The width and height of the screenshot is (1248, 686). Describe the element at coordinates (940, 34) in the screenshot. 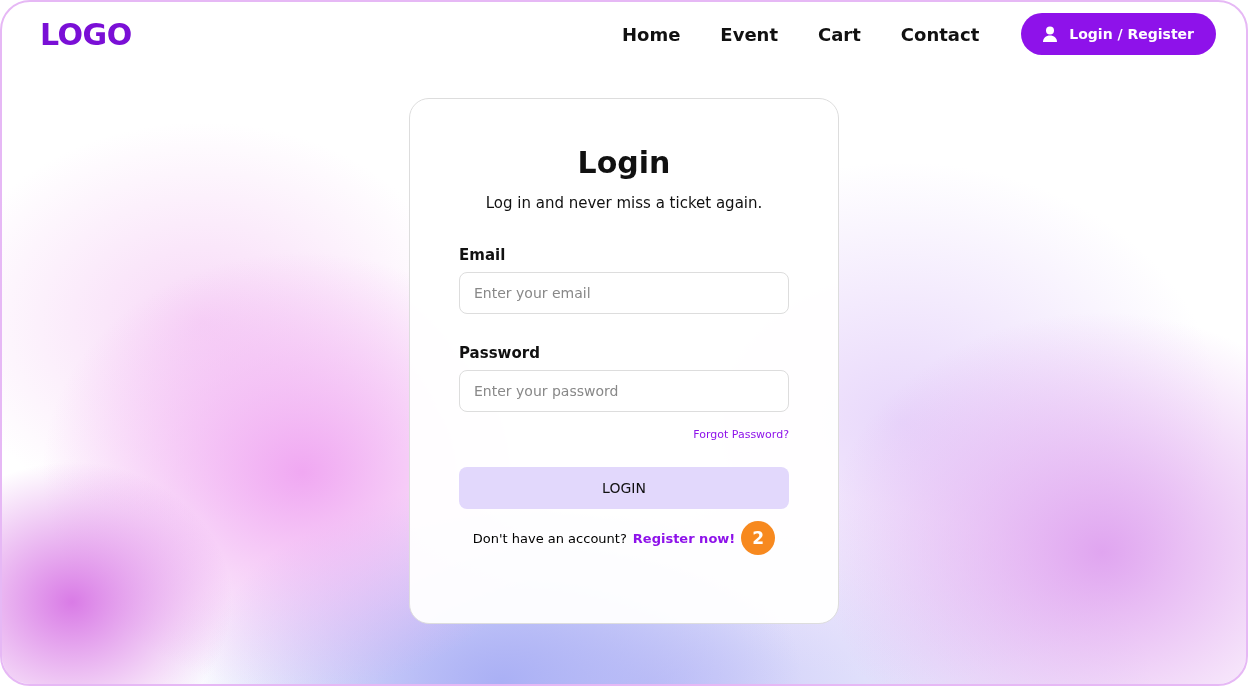

I see `nav-link: Contact` at that location.